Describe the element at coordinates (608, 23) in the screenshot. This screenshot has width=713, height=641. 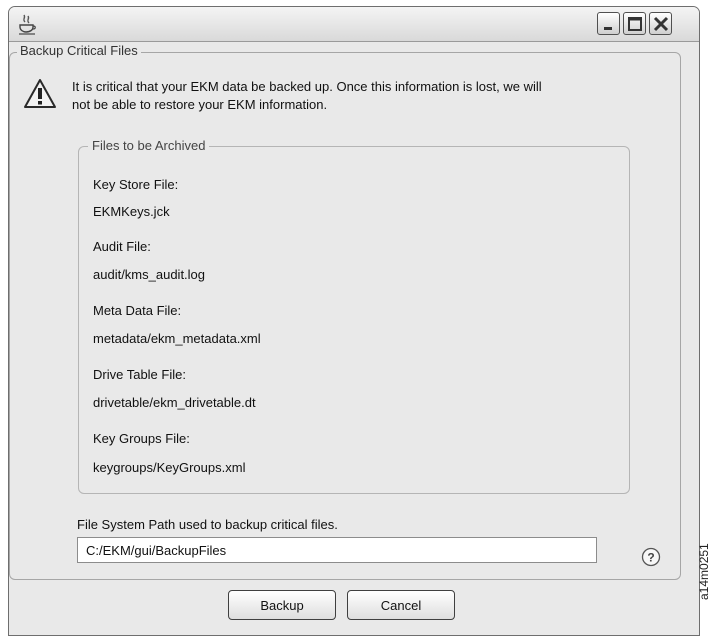
I see `minimize-button` at that location.